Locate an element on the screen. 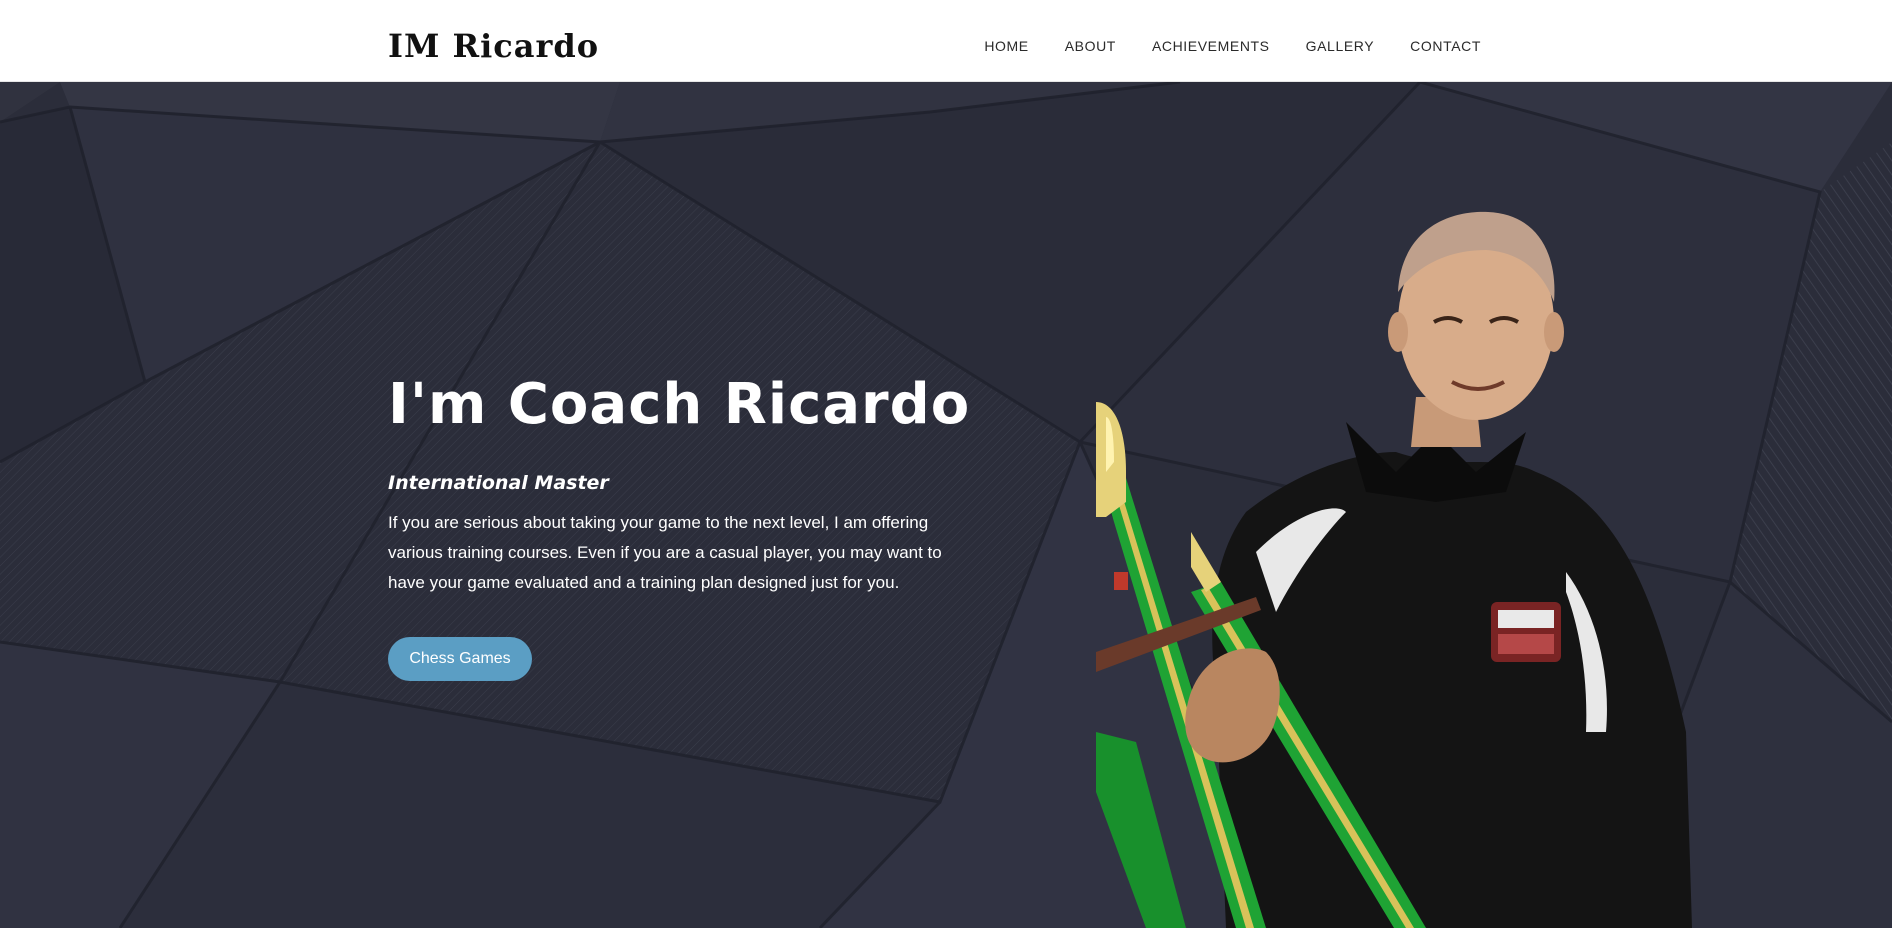  nav-achievements: ACHIEVEMENTS is located at coordinates (1211, 46).